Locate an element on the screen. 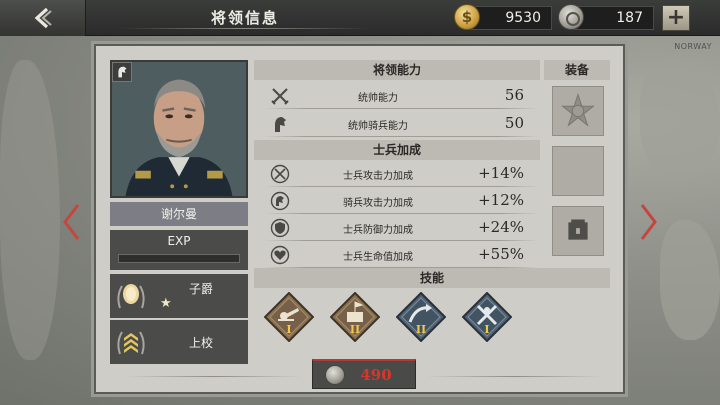 The image size is (720, 405). skill-artillery: I is located at coordinates (289, 317).